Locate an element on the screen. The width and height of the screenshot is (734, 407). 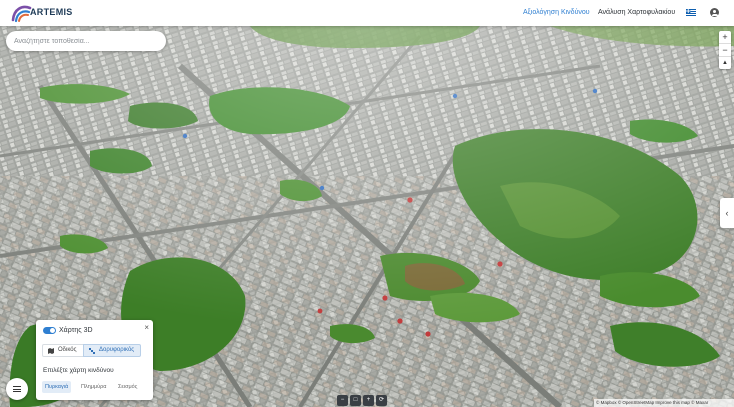
map-view-controls: − □ + ⟳ is located at coordinates (370, 400).